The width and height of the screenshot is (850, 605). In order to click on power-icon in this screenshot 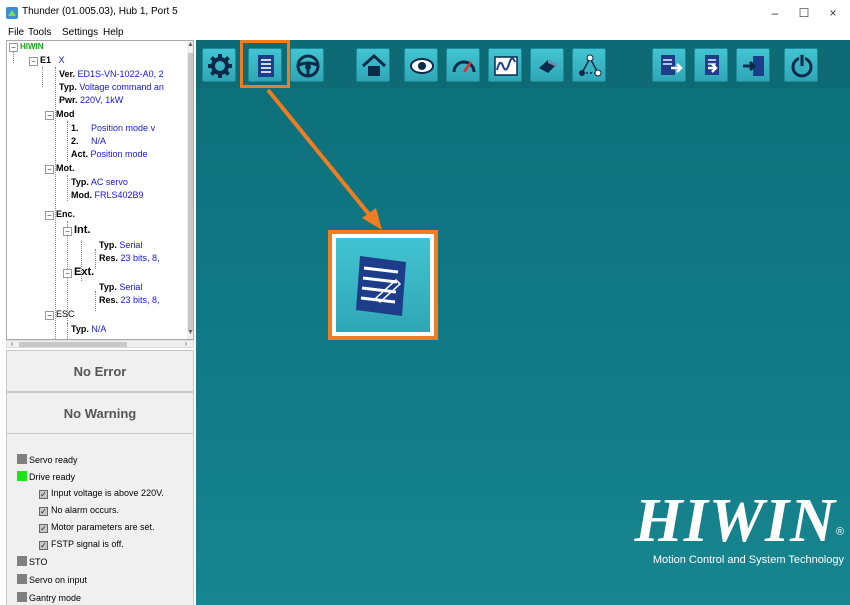, I will do `click(802, 66)`.